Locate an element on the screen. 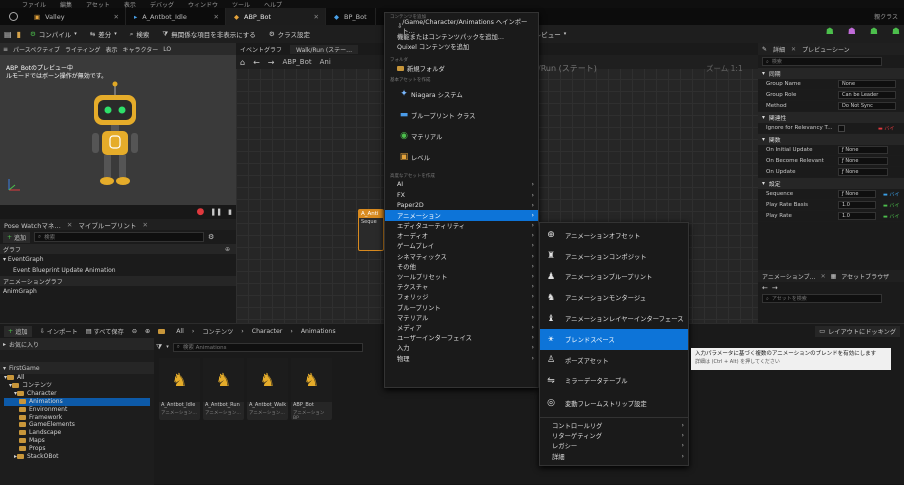 This screenshot has width=904, height=485. tree-item-landscape: Landscape is located at coordinates (79, 433).